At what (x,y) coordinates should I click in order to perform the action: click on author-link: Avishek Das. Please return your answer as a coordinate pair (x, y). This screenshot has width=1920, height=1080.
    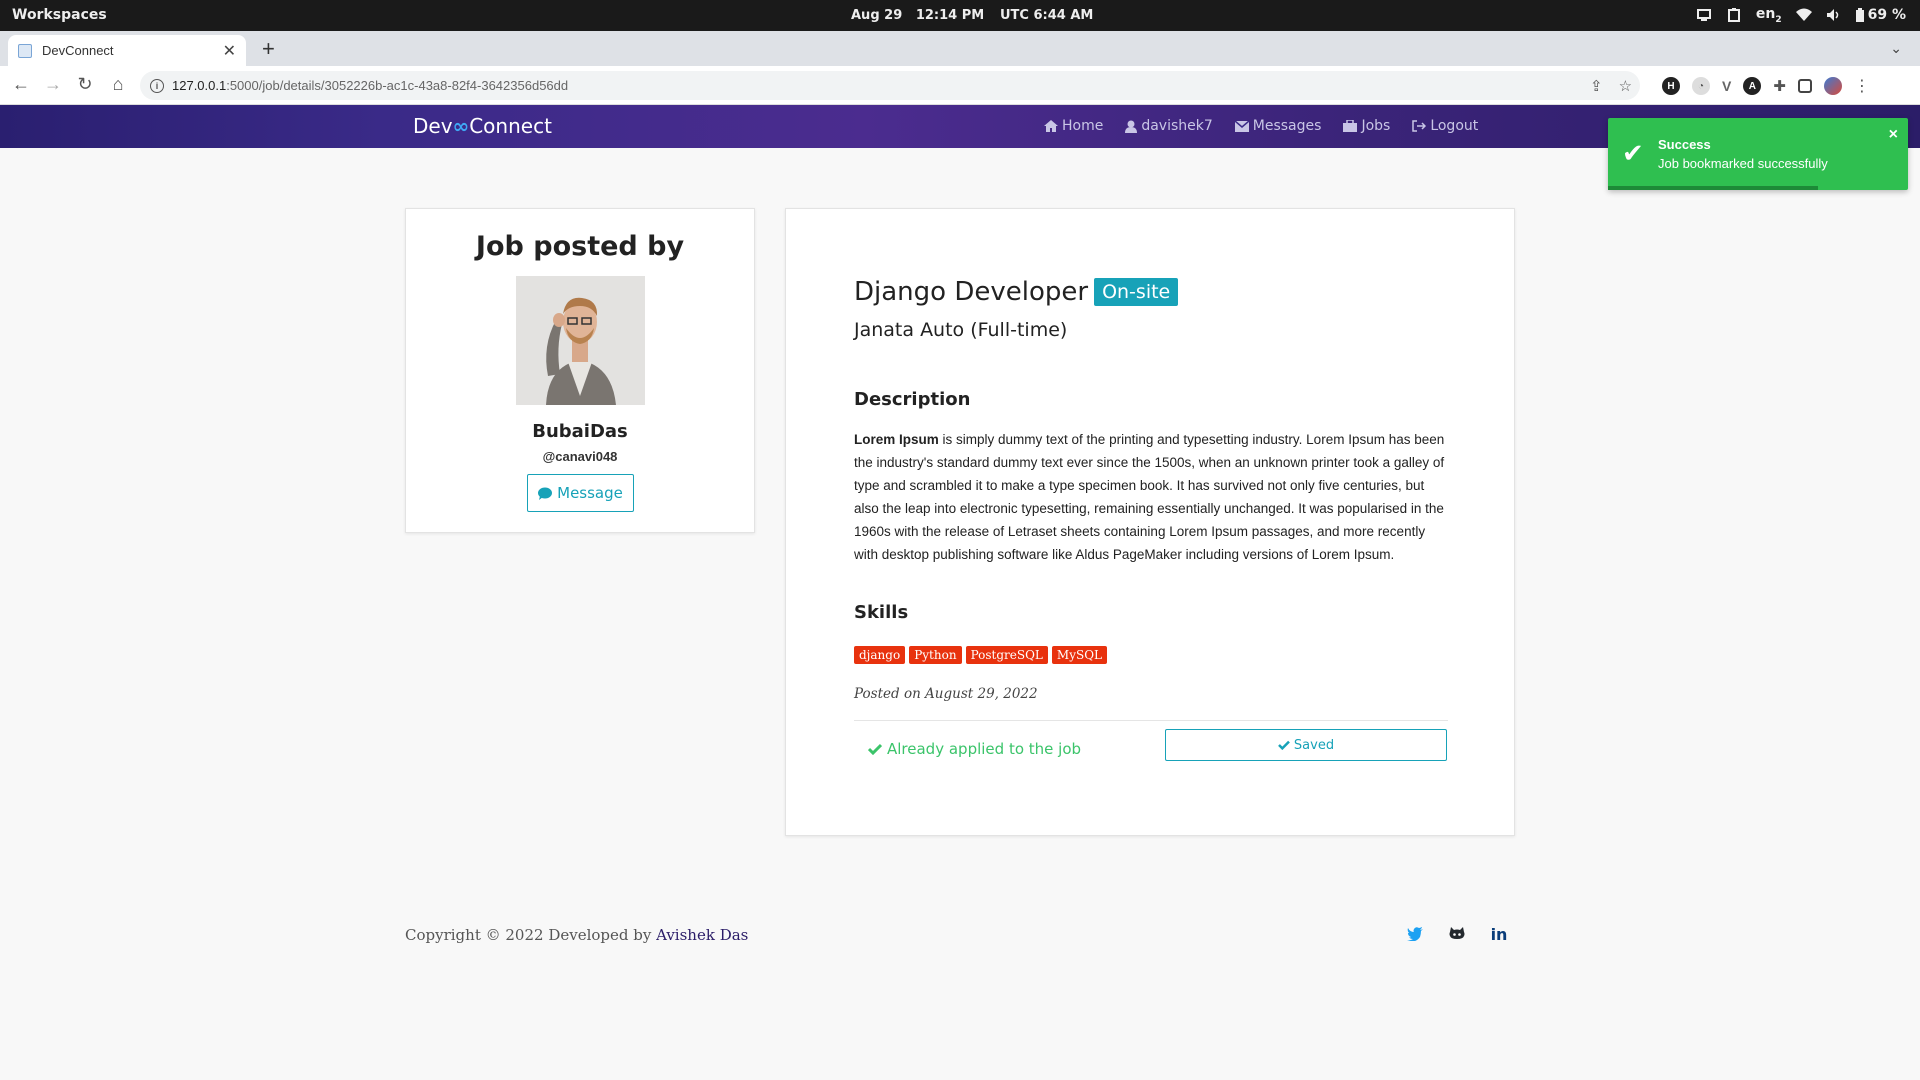
    Looking at the image, I should click on (702, 935).